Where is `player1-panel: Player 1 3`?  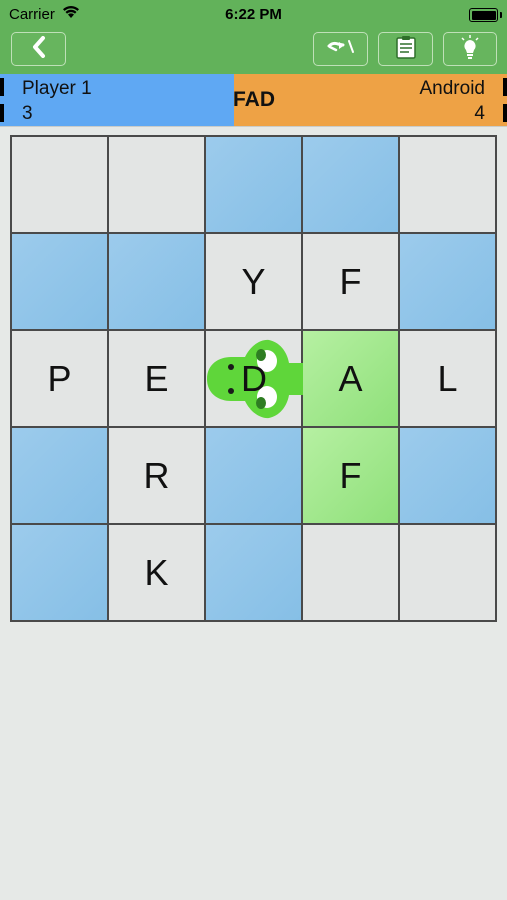 player1-panel: Player 1 3 is located at coordinates (117, 100).